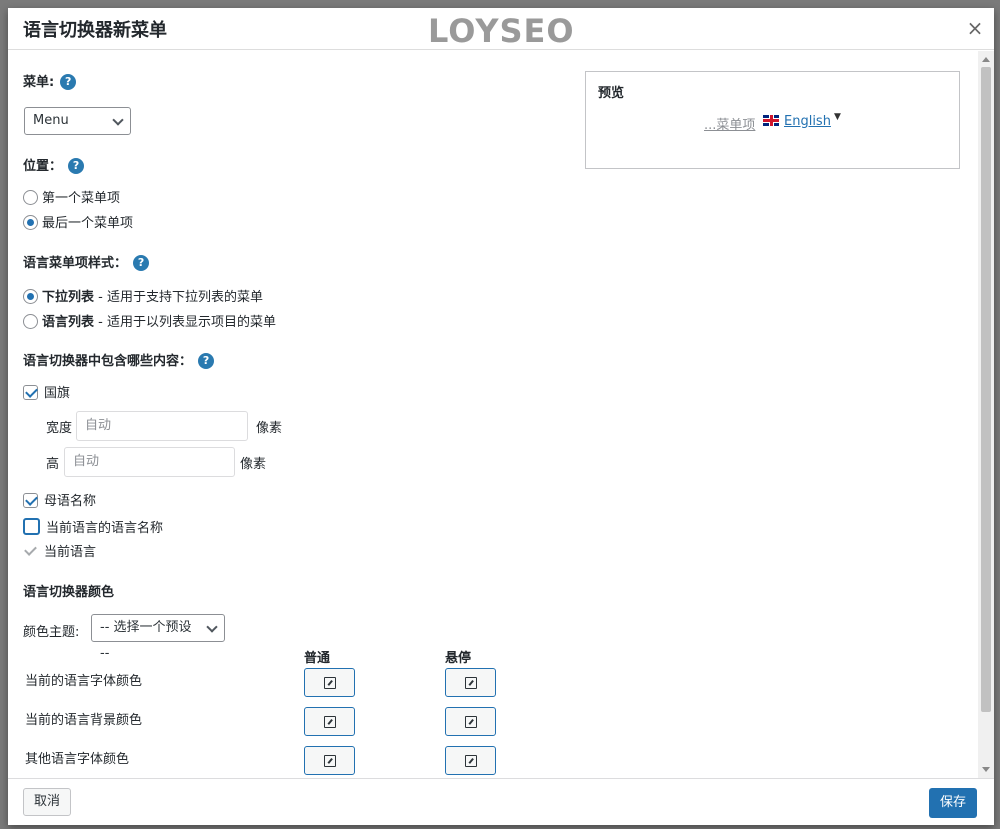  What do you see at coordinates (88, 223) in the screenshot?
I see `position-option-label: 最后一个菜单项` at bounding box center [88, 223].